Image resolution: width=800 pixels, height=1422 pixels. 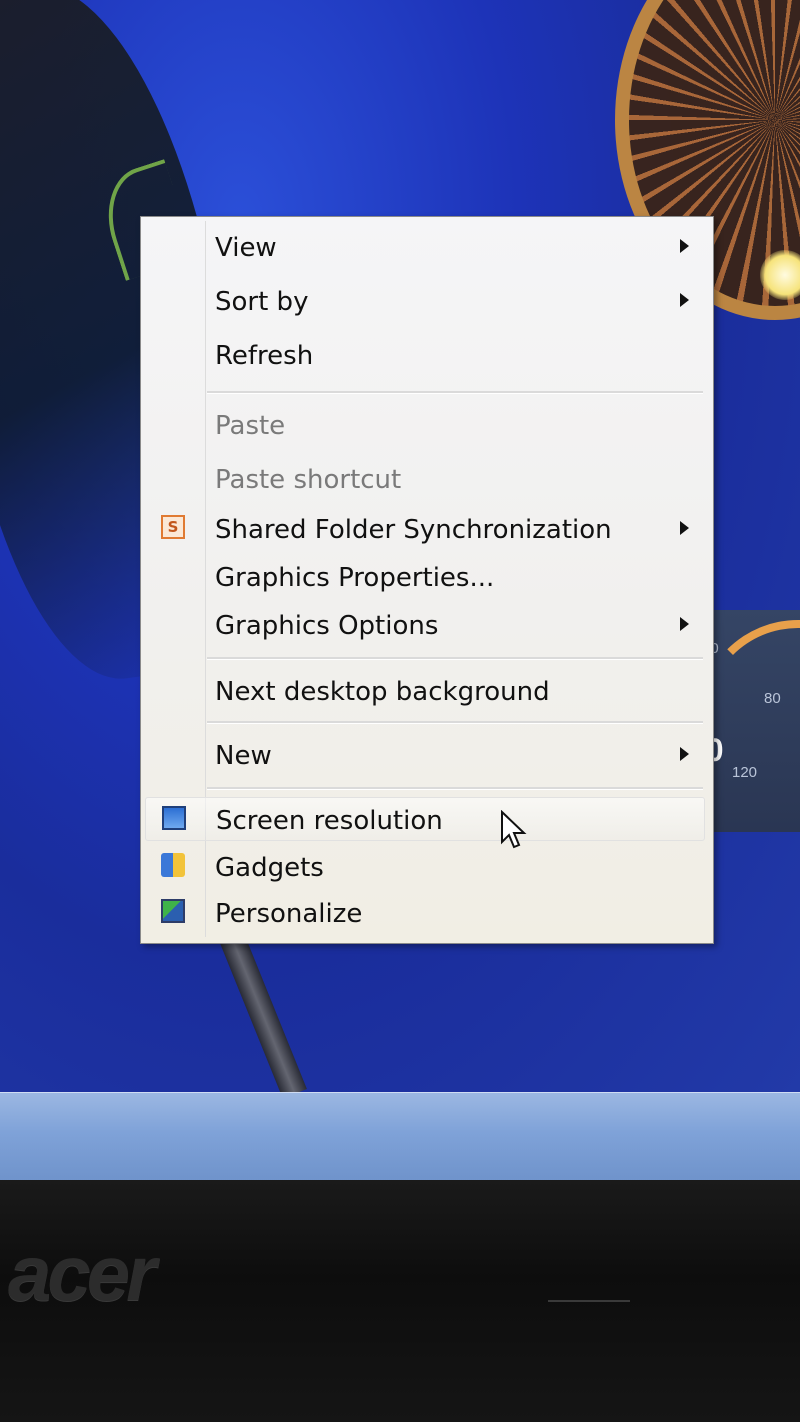 What do you see at coordinates (772, 698) in the screenshot?
I see `gadget-tick-label: 80` at bounding box center [772, 698].